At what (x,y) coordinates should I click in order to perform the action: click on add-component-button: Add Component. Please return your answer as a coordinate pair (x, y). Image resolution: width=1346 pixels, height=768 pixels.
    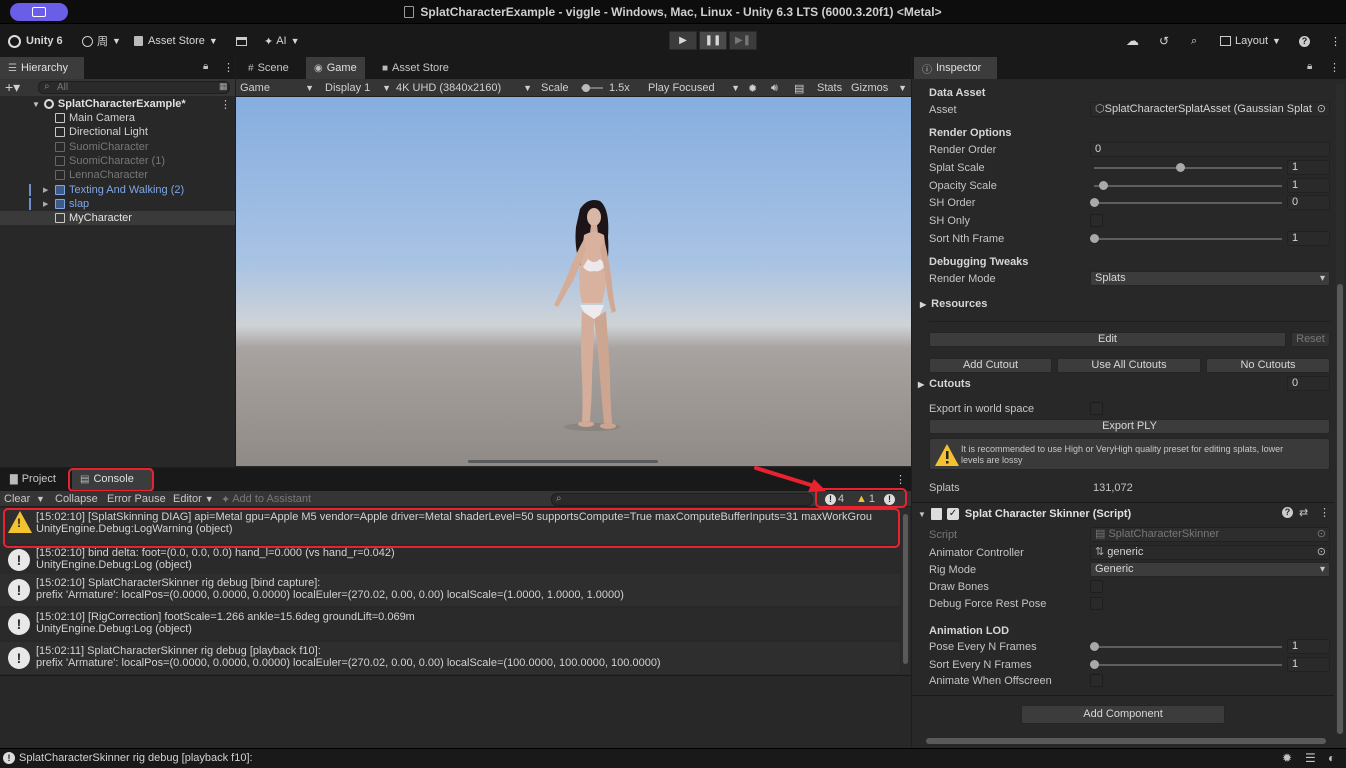
    Looking at the image, I should click on (1123, 714).